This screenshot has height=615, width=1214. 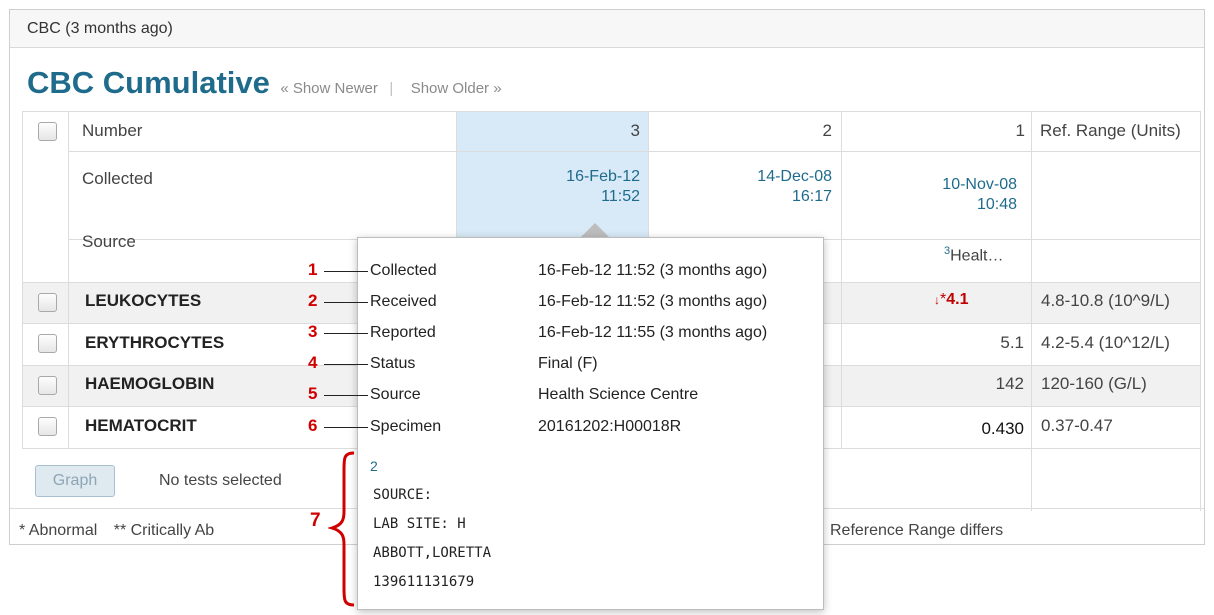 What do you see at coordinates (143, 300) in the screenshot?
I see `test-name-leukocytes: LEUKOCYTES` at bounding box center [143, 300].